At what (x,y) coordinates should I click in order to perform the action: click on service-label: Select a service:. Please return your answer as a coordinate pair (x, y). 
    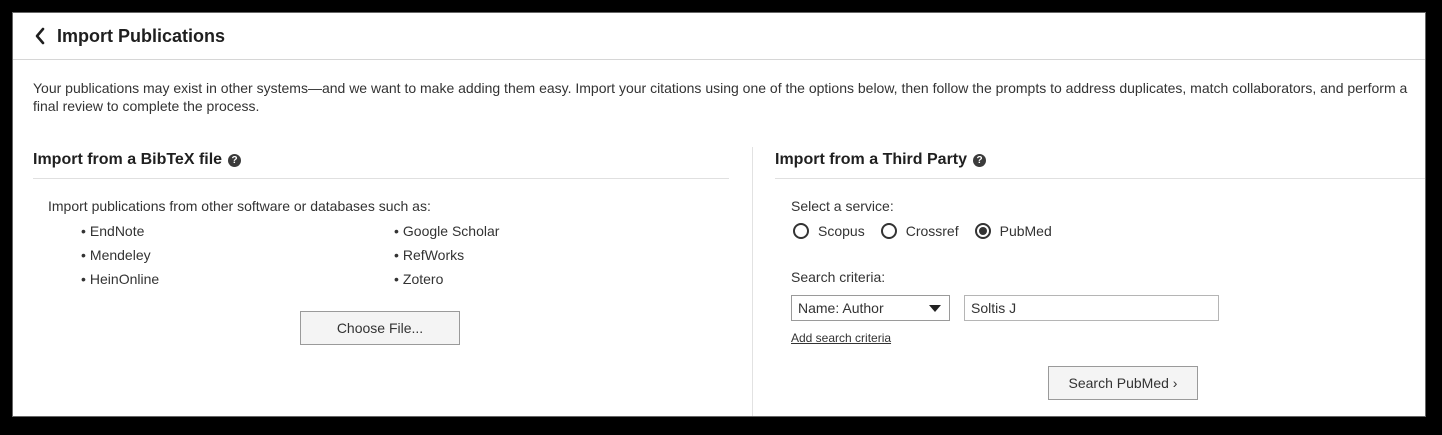
    Looking at the image, I should click on (842, 206).